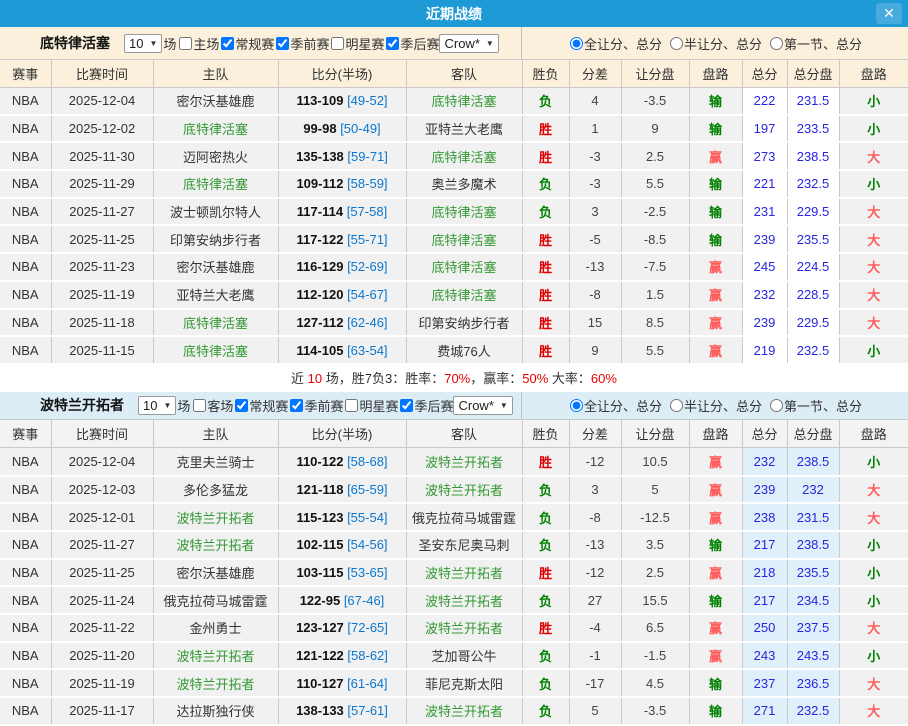 This screenshot has width=908, height=726. Describe the element at coordinates (198, 43) in the screenshot. I see `filter-checkbox: 主场` at that location.